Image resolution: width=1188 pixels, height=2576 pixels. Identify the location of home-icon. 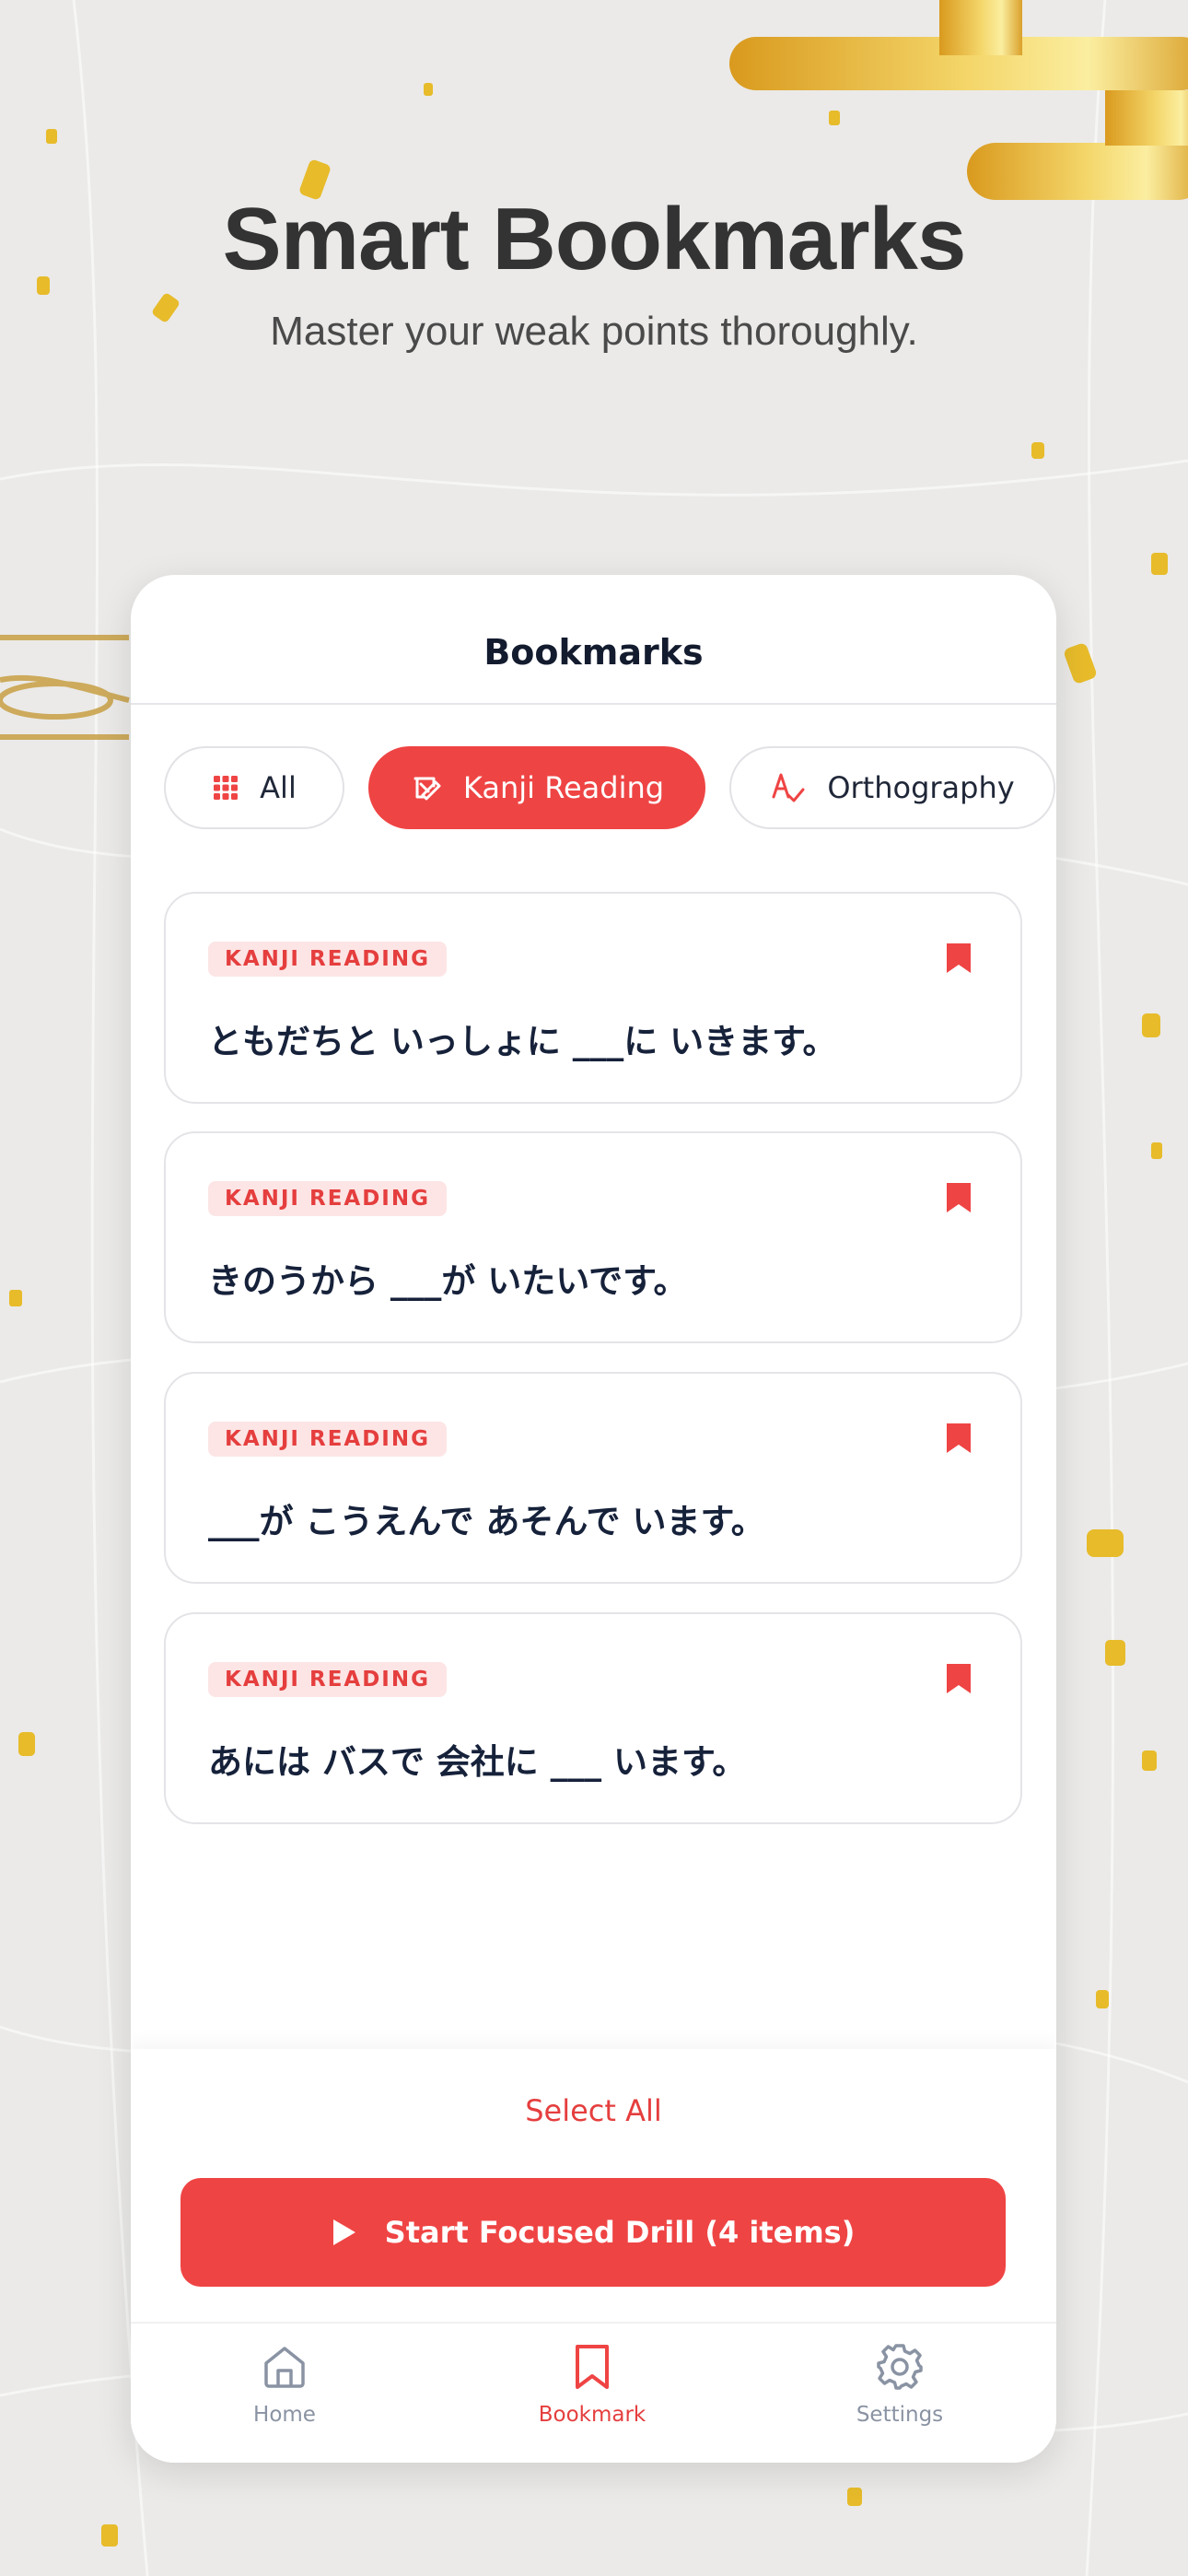
(284, 2366).